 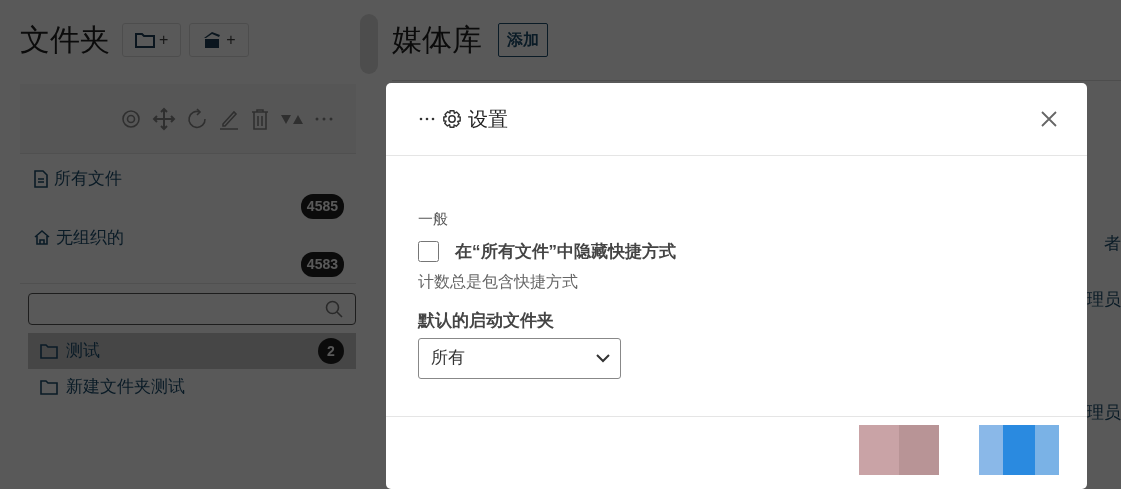 What do you see at coordinates (189, 179) in the screenshot?
I see `tree-item: 所有文件` at bounding box center [189, 179].